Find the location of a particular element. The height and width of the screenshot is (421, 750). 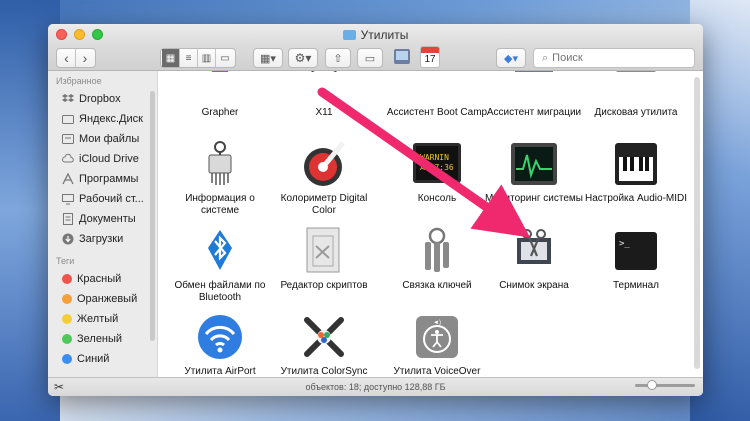

search-input is located at coordinates (612, 58).